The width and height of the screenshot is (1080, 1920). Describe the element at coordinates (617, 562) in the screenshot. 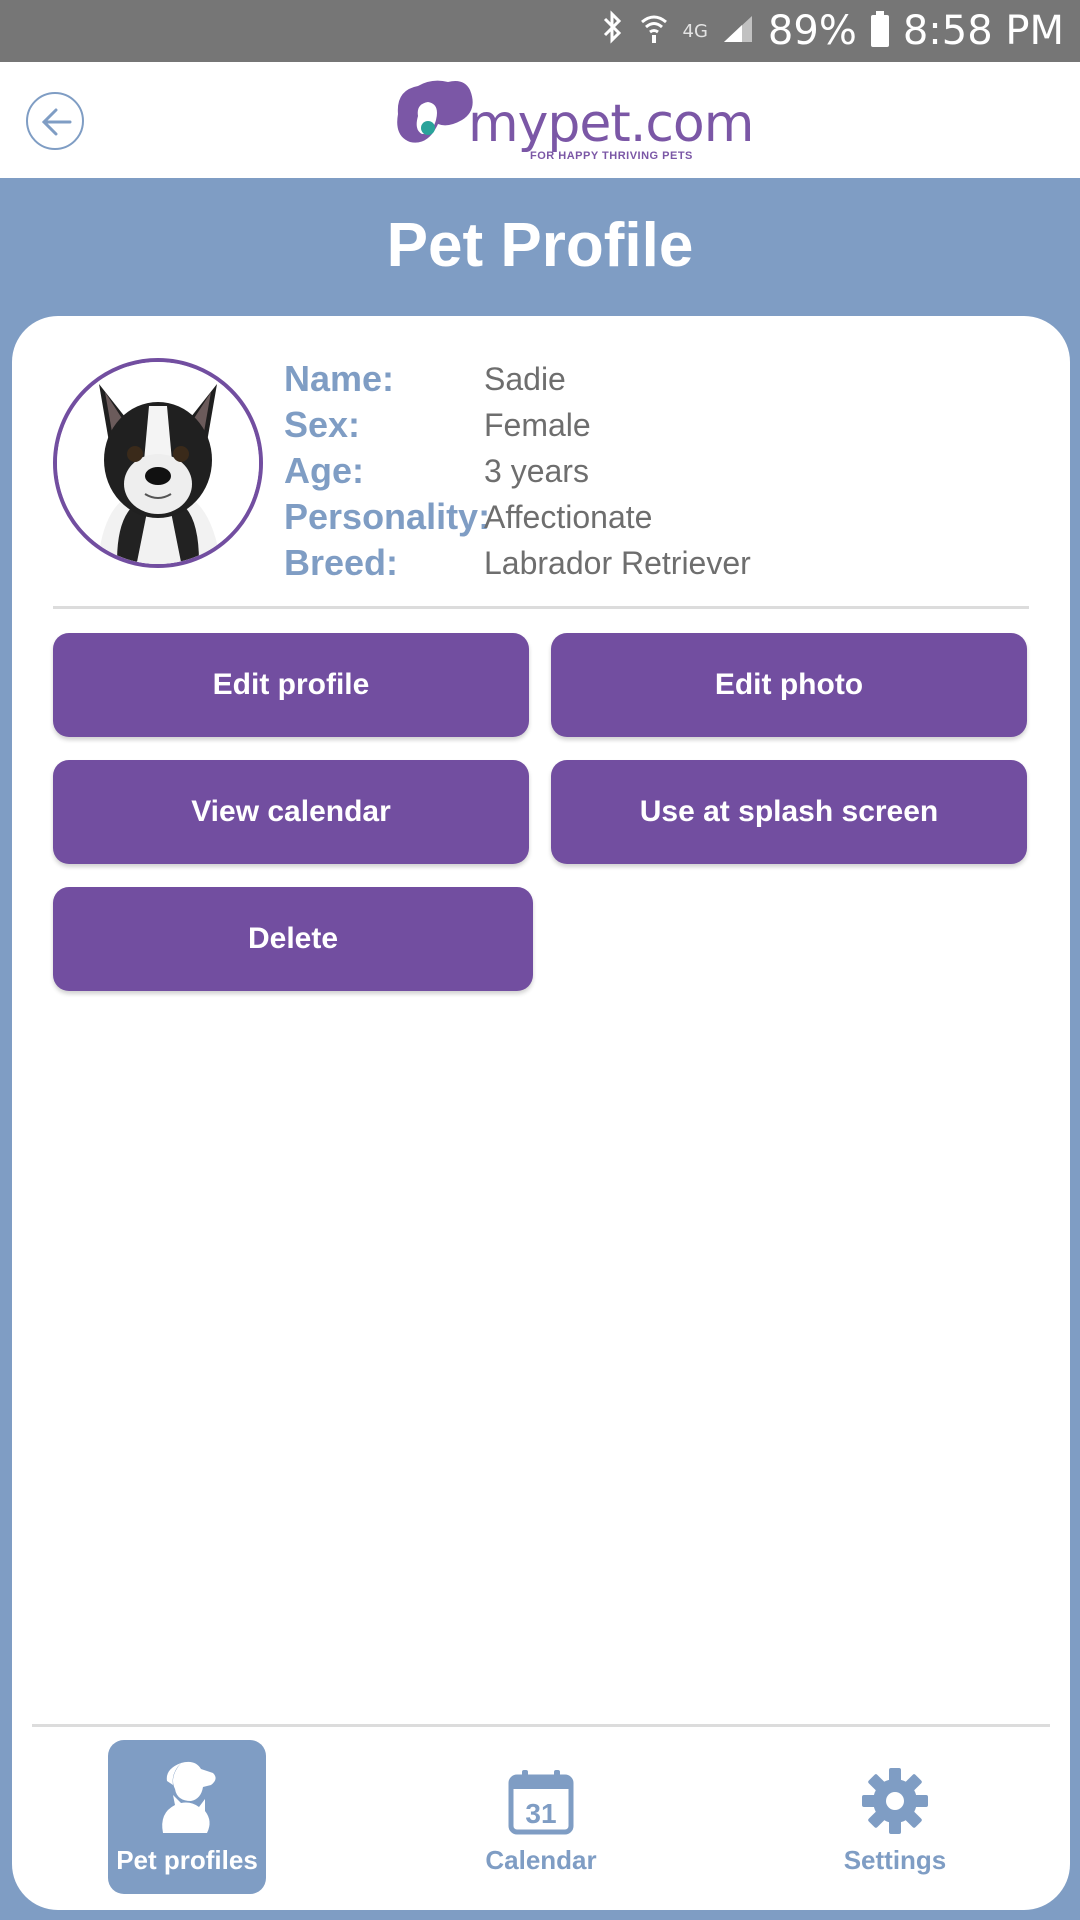

I see `breed-value: Labrador Retriever` at that location.